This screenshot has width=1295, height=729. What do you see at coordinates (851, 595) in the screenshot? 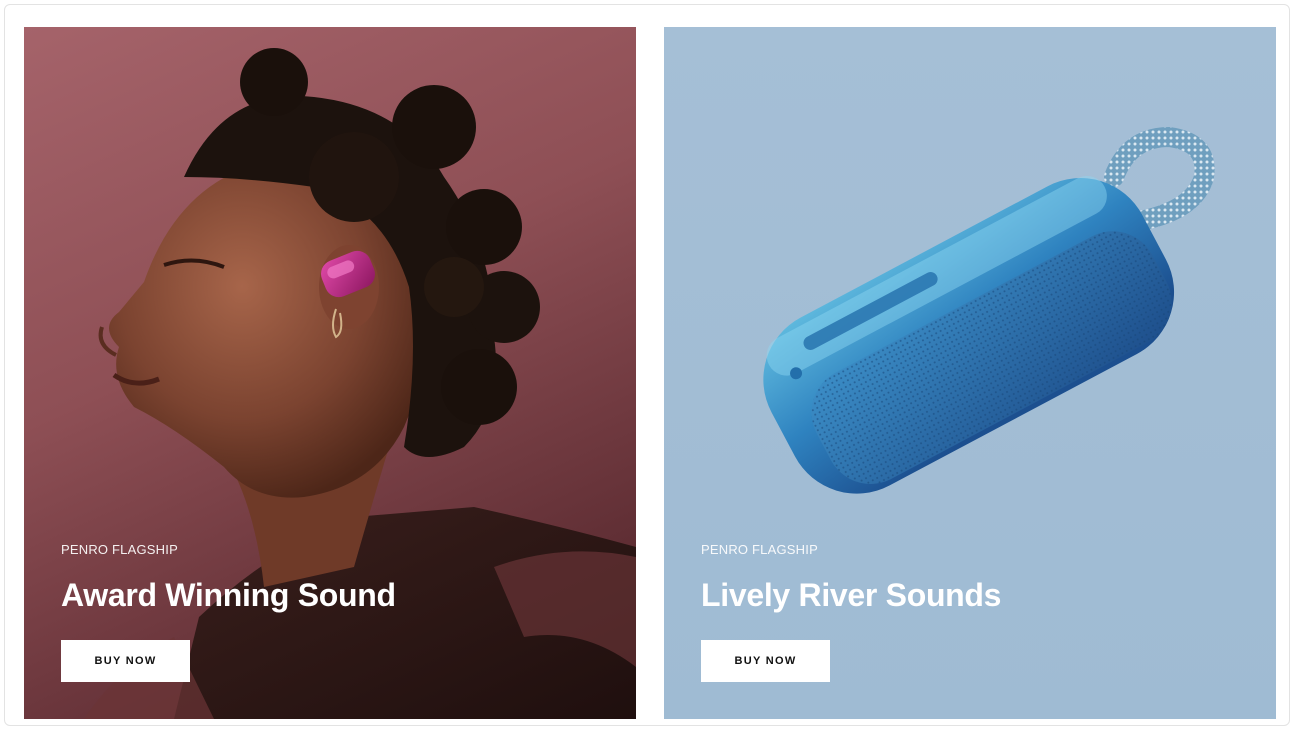
I see `card-title: Lively River Sounds` at bounding box center [851, 595].